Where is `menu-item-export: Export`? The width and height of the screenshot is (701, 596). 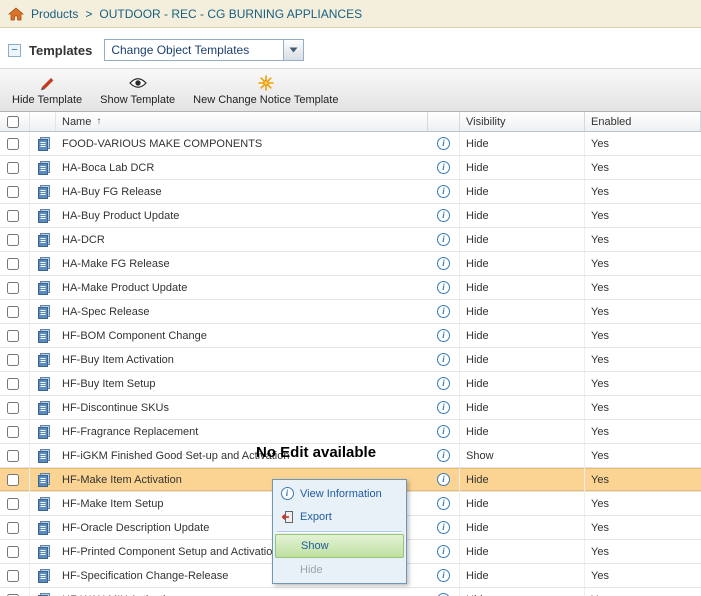
menu-item-export: Export is located at coordinates (339, 516).